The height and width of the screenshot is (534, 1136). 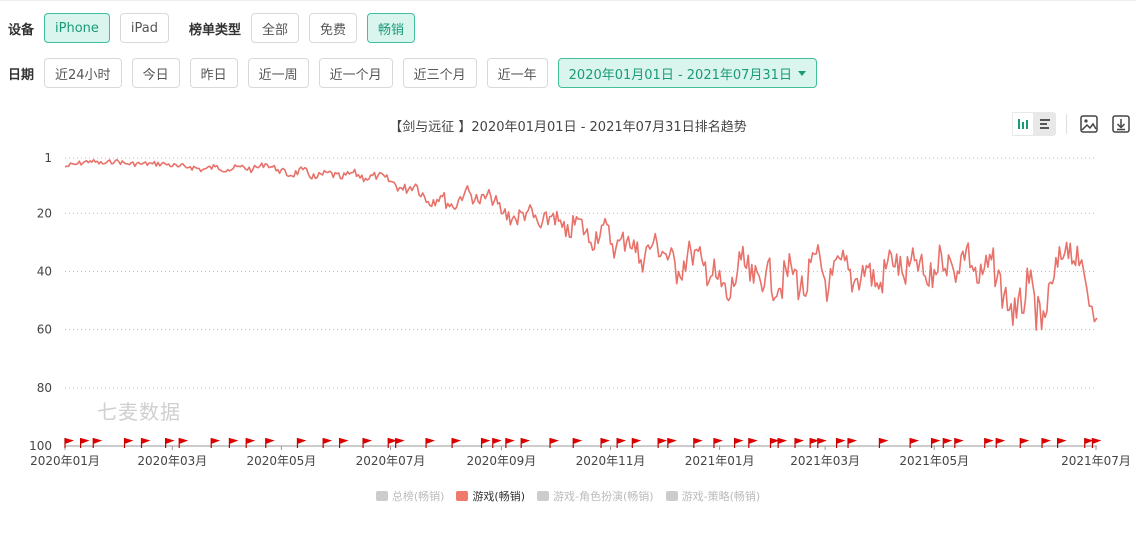 What do you see at coordinates (720, 461) in the screenshot?
I see `x-tick-label: 2021年01月` at bounding box center [720, 461].